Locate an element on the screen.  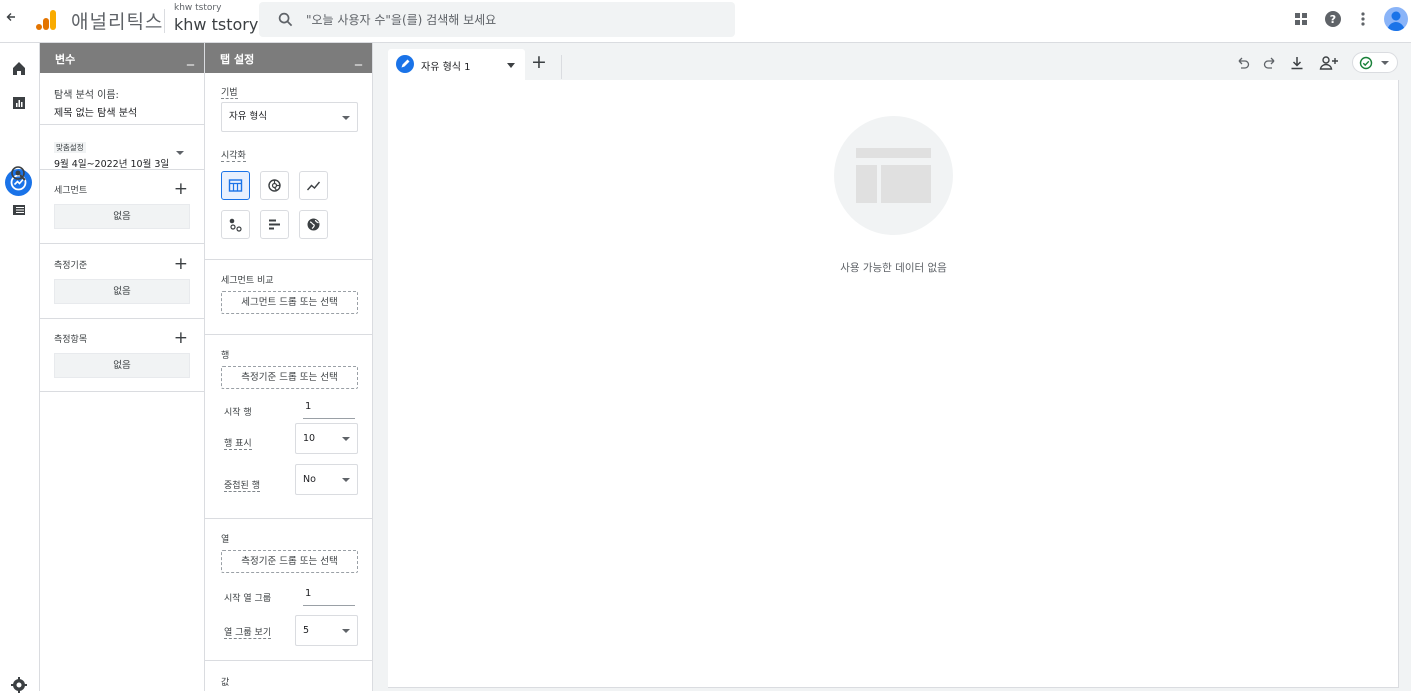
start-row-input: 1 is located at coordinates (329, 410).